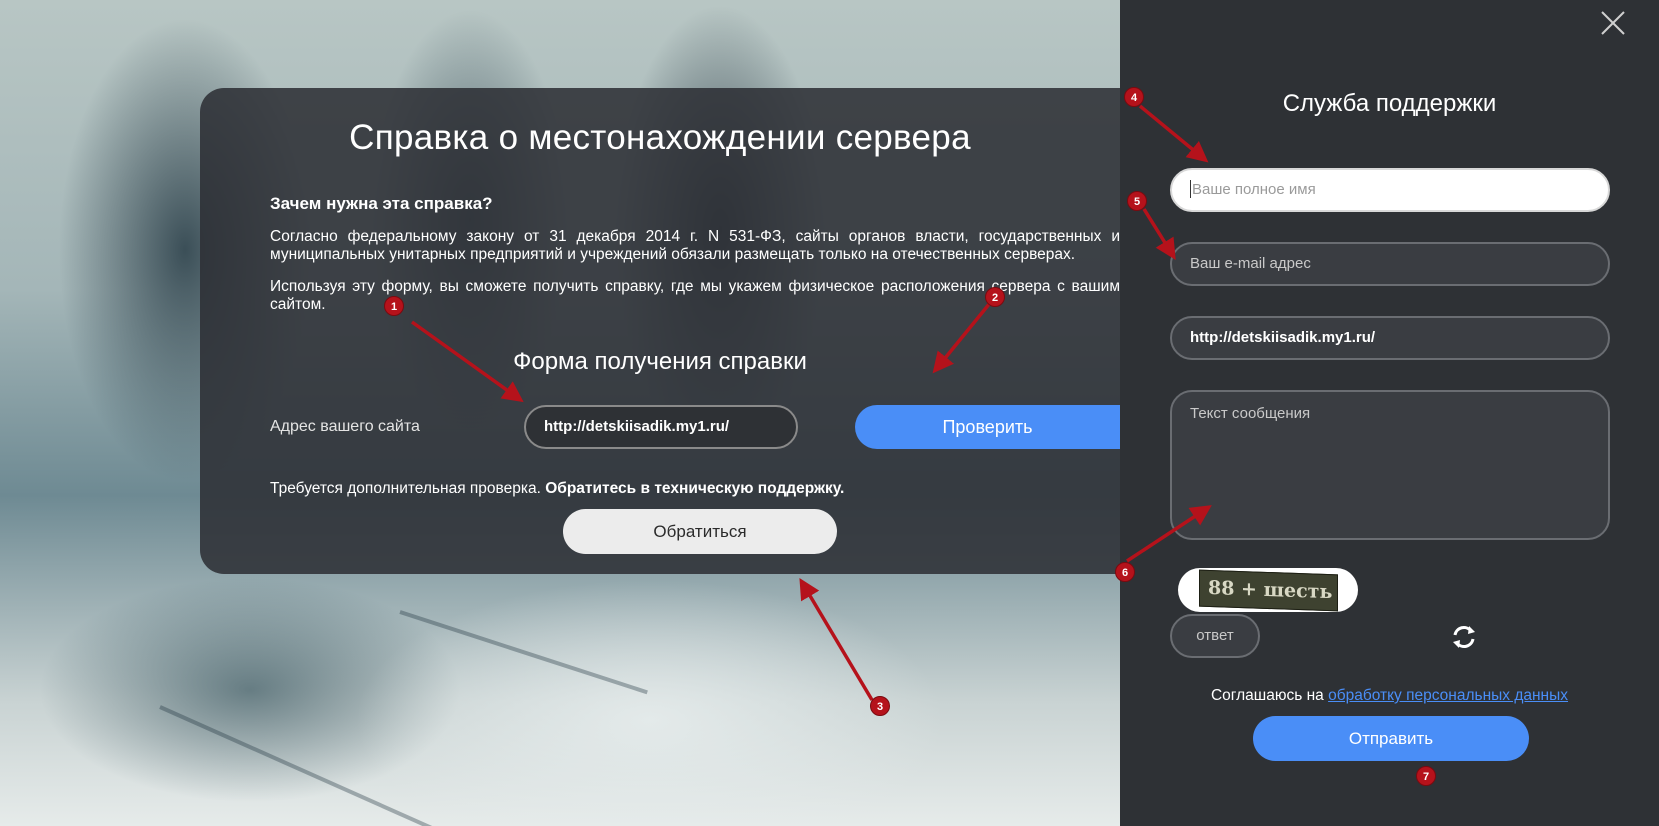 The height and width of the screenshot is (826, 1659). I want to click on annotation-badge-7: 7, so click(1426, 776).